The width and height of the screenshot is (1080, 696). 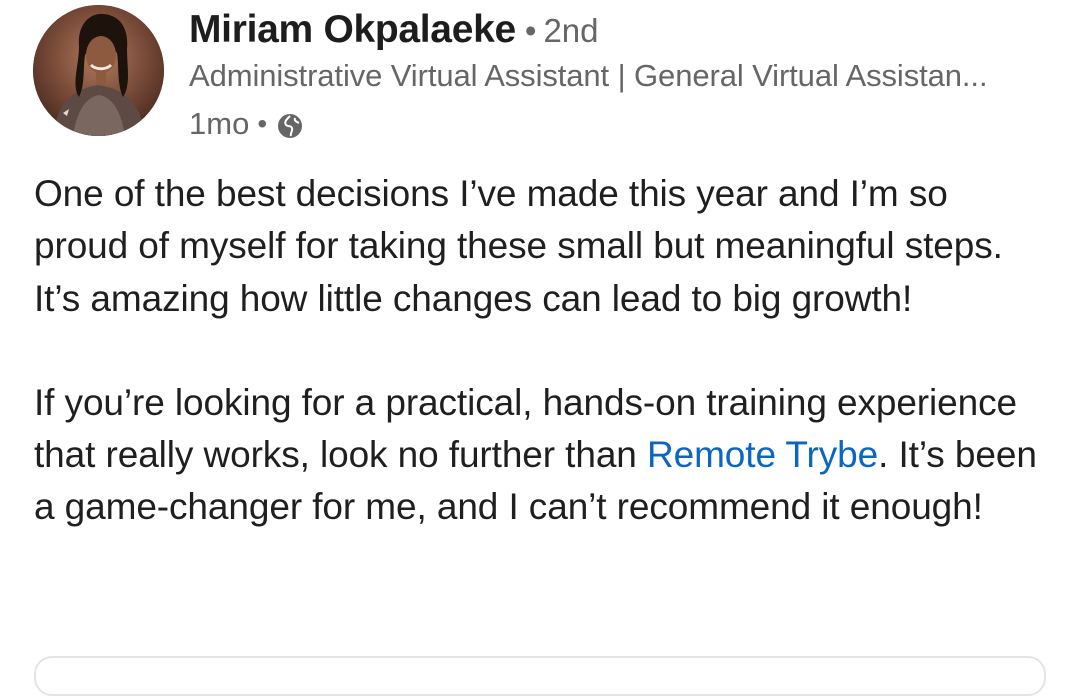 I want to click on author-name: Miriam Okpalaeke, so click(x=352, y=30).